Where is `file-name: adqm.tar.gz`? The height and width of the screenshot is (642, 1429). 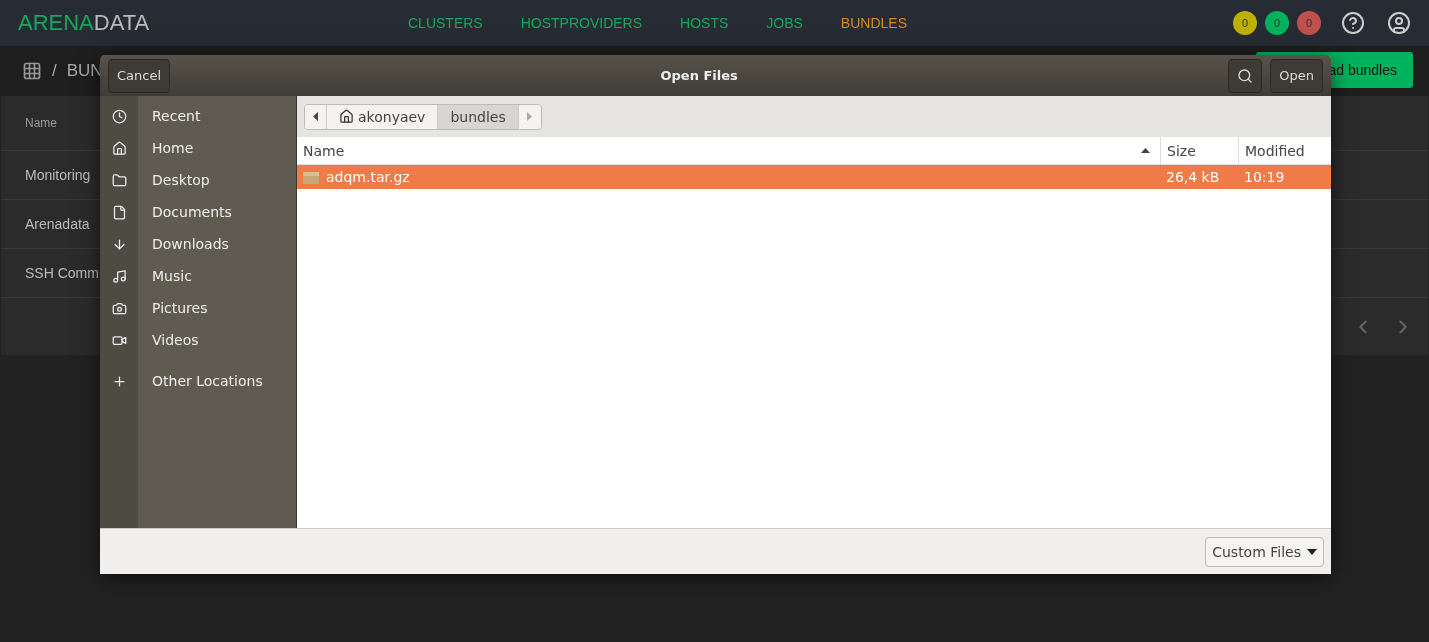 file-name: adqm.tar.gz is located at coordinates (368, 177).